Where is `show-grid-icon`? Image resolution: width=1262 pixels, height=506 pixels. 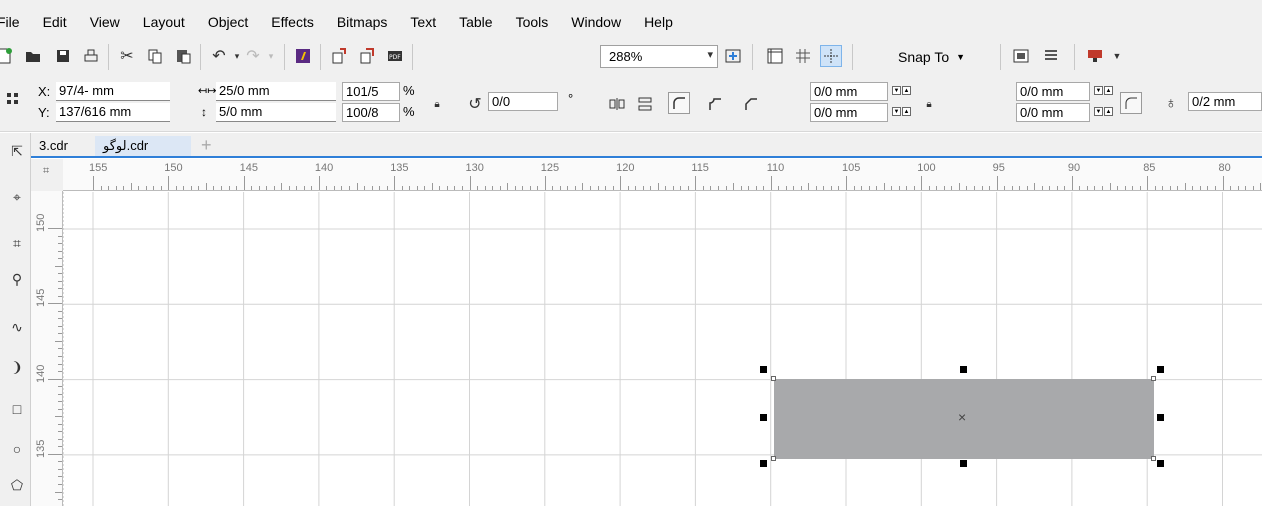 show-grid-icon is located at coordinates (803, 56).